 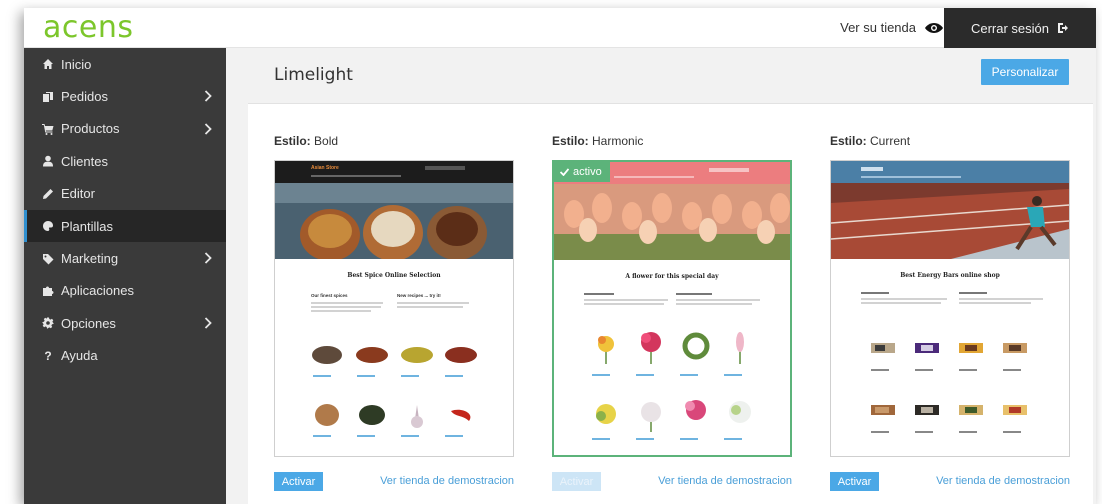 I want to click on sidebar-item-label: Clientes, so click(x=84, y=161).